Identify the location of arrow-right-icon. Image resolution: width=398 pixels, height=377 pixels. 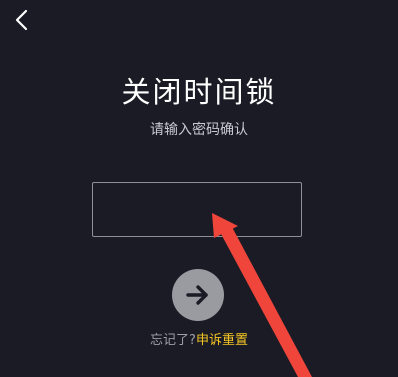
(197, 295).